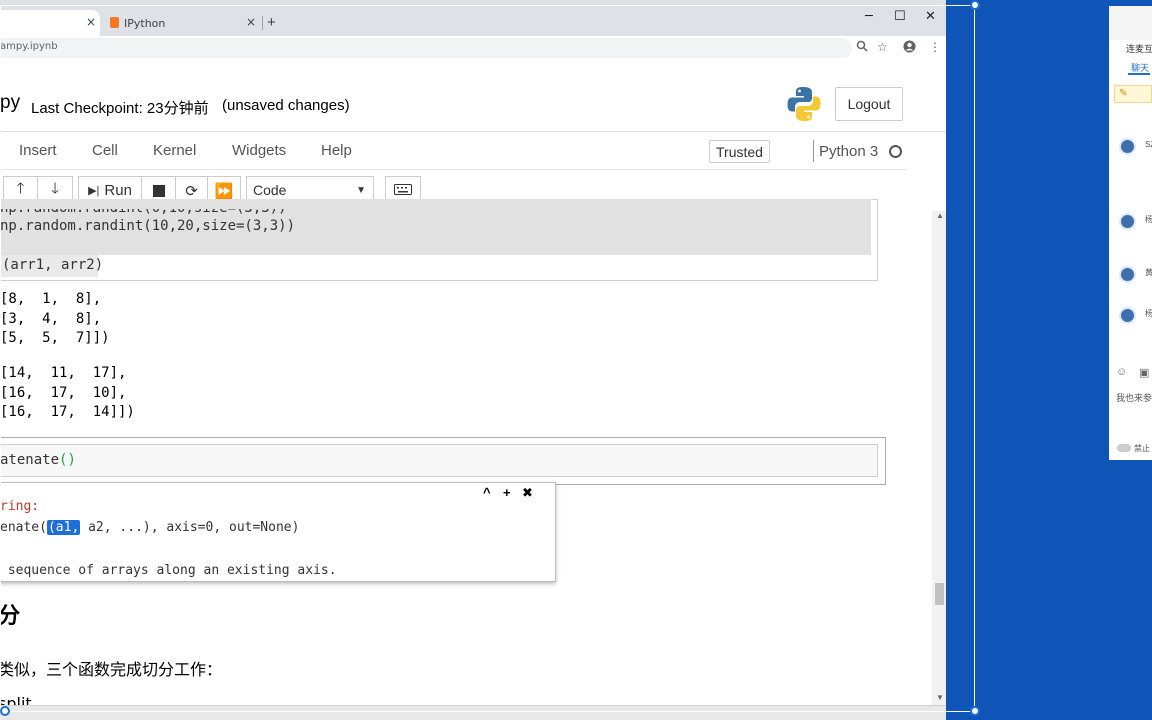  What do you see at coordinates (1144, 372) in the screenshot?
I see `image-icon: ▣` at bounding box center [1144, 372].